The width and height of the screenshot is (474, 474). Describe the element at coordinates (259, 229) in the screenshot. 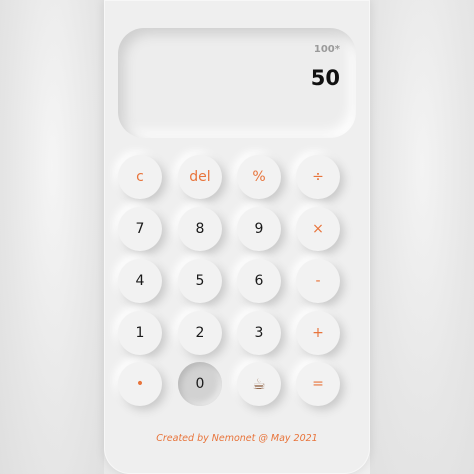

I see `digit-9-button: 9` at that location.